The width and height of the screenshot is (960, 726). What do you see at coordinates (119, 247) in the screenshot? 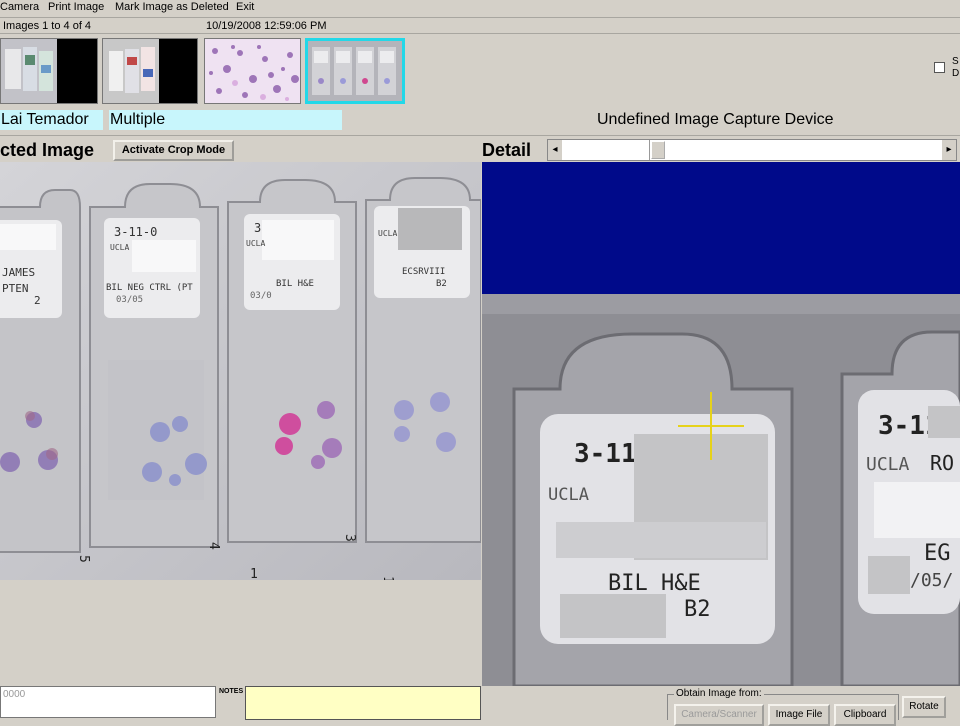
I see `slide2-line1: UCLA` at bounding box center [119, 247].